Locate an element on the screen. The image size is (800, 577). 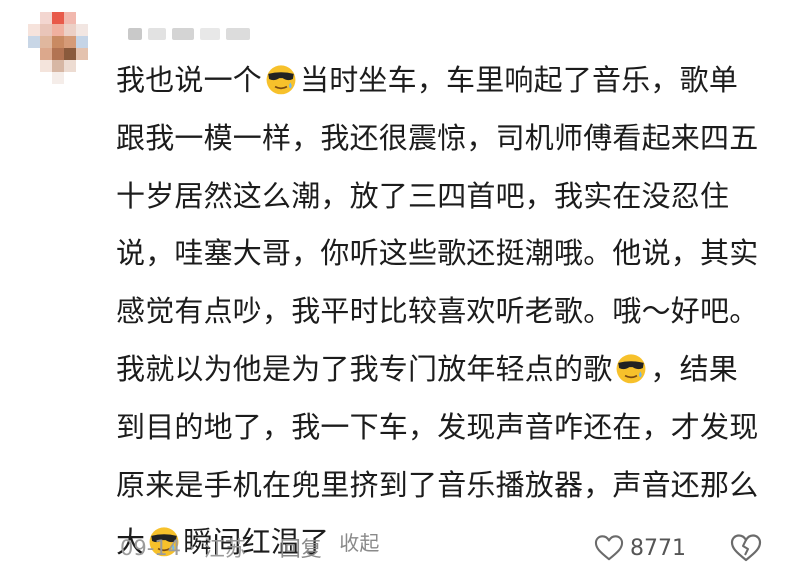
comment-text-segment: 我就以为他是为了我专门放年轻点的歌 is located at coordinates (364, 368).